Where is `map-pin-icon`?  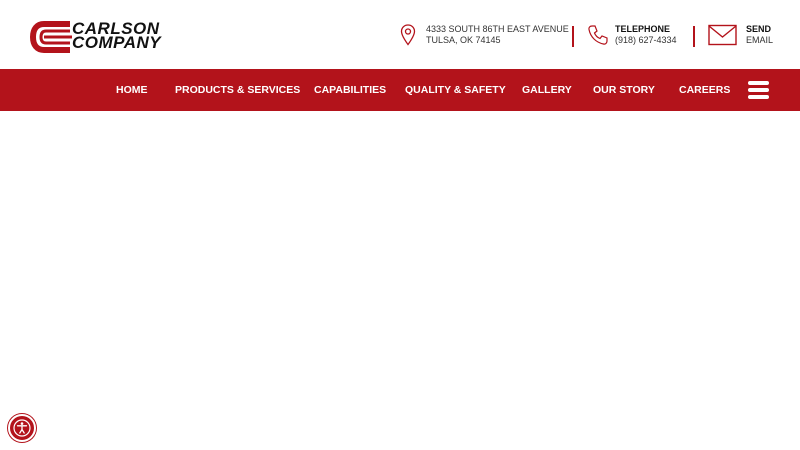 map-pin-icon is located at coordinates (408, 35).